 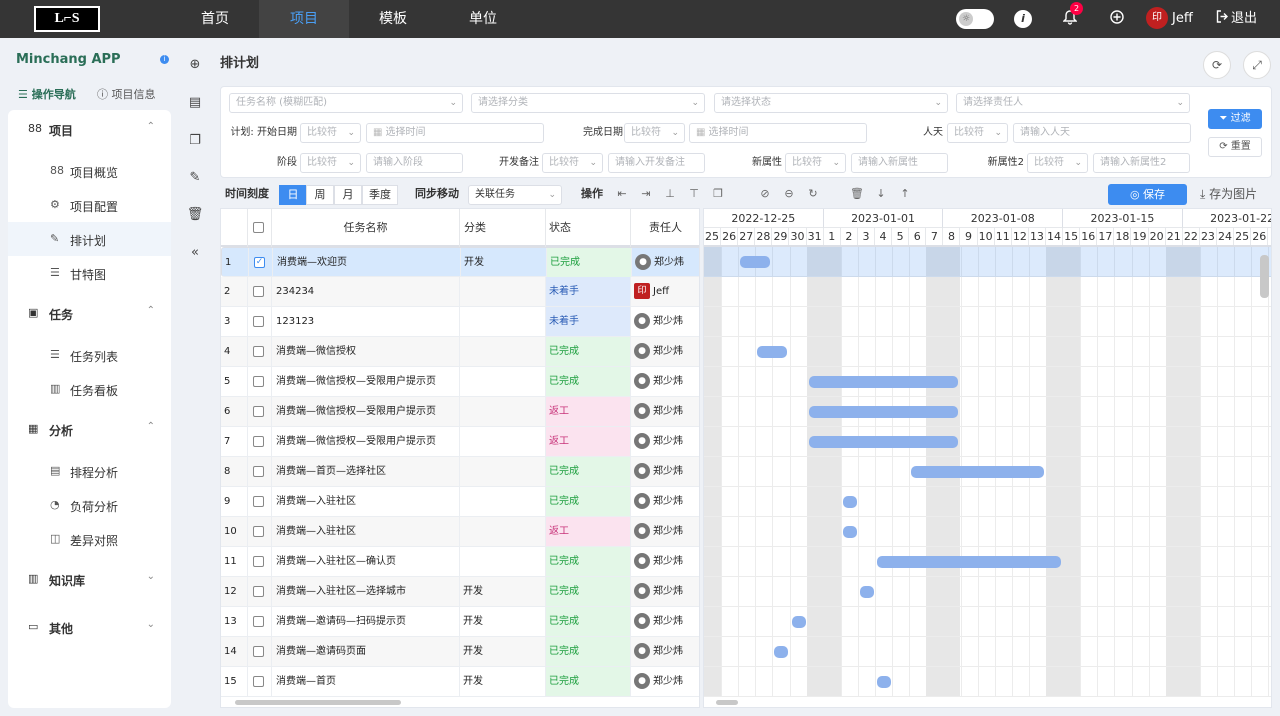 I want to click on refresh-icon: ⟳, so click(x=1217, y=65).